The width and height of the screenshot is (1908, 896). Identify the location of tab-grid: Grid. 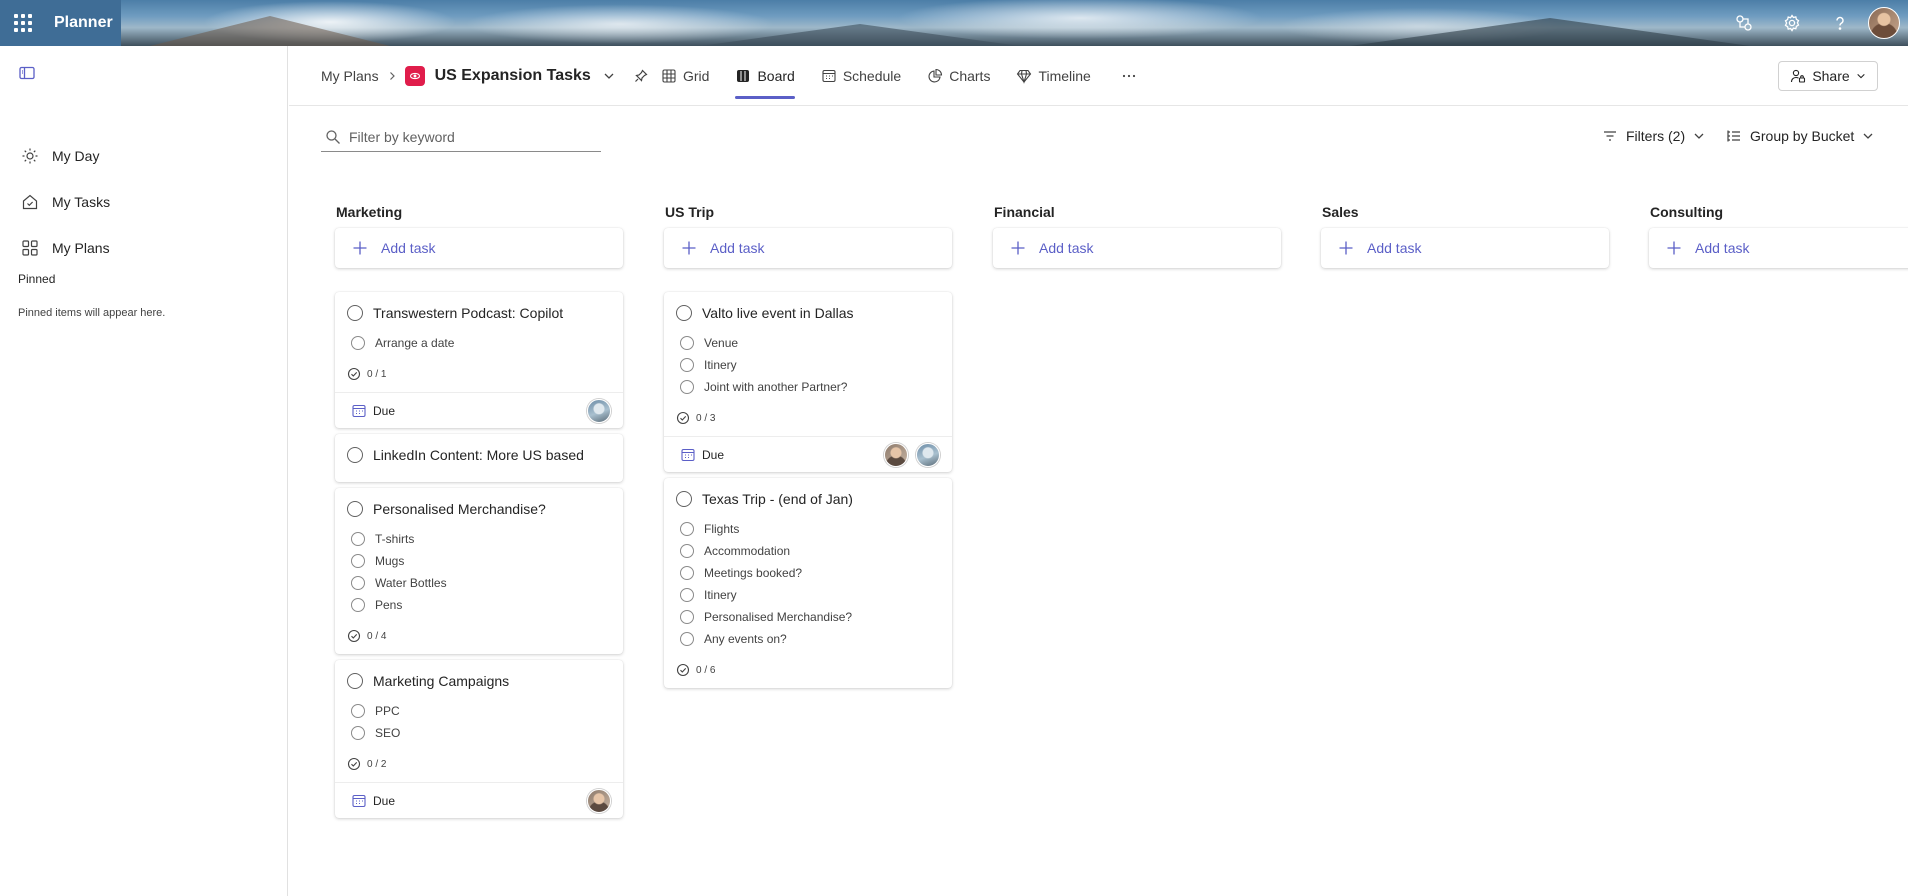
(685, 76).